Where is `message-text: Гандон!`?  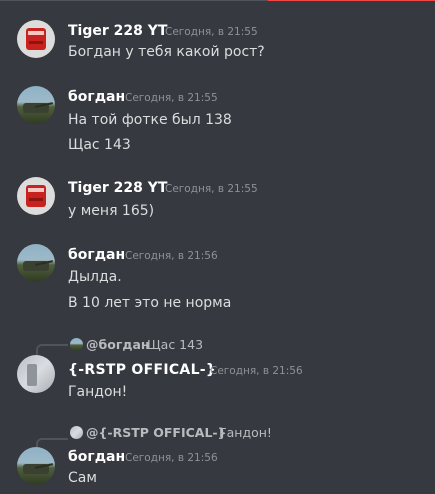 message-text: Гандон! is located at coordinates (98, 392).